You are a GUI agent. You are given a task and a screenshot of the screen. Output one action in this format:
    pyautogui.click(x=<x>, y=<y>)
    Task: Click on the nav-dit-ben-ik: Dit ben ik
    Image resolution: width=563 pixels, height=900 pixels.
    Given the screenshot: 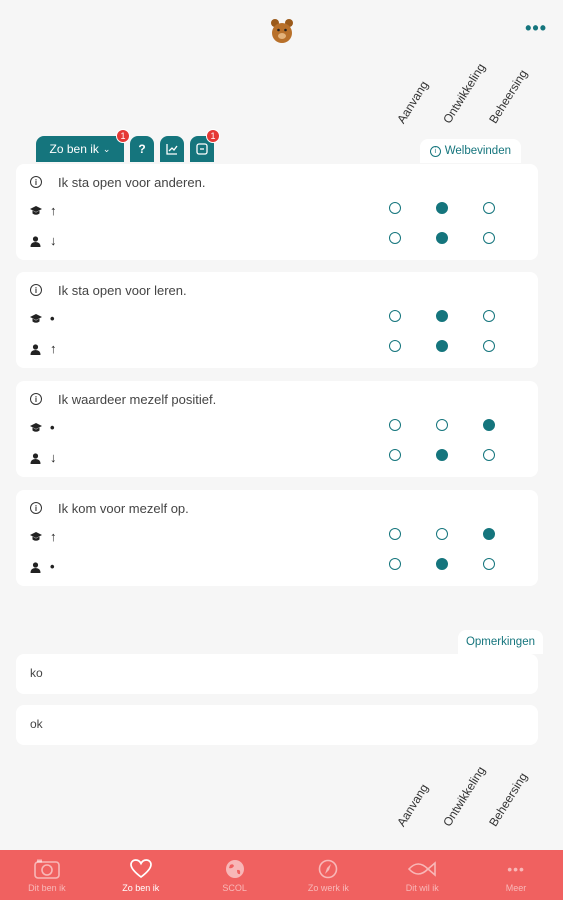 What is the action you would take?
    pyautogui.click(x=47, y=875)
    